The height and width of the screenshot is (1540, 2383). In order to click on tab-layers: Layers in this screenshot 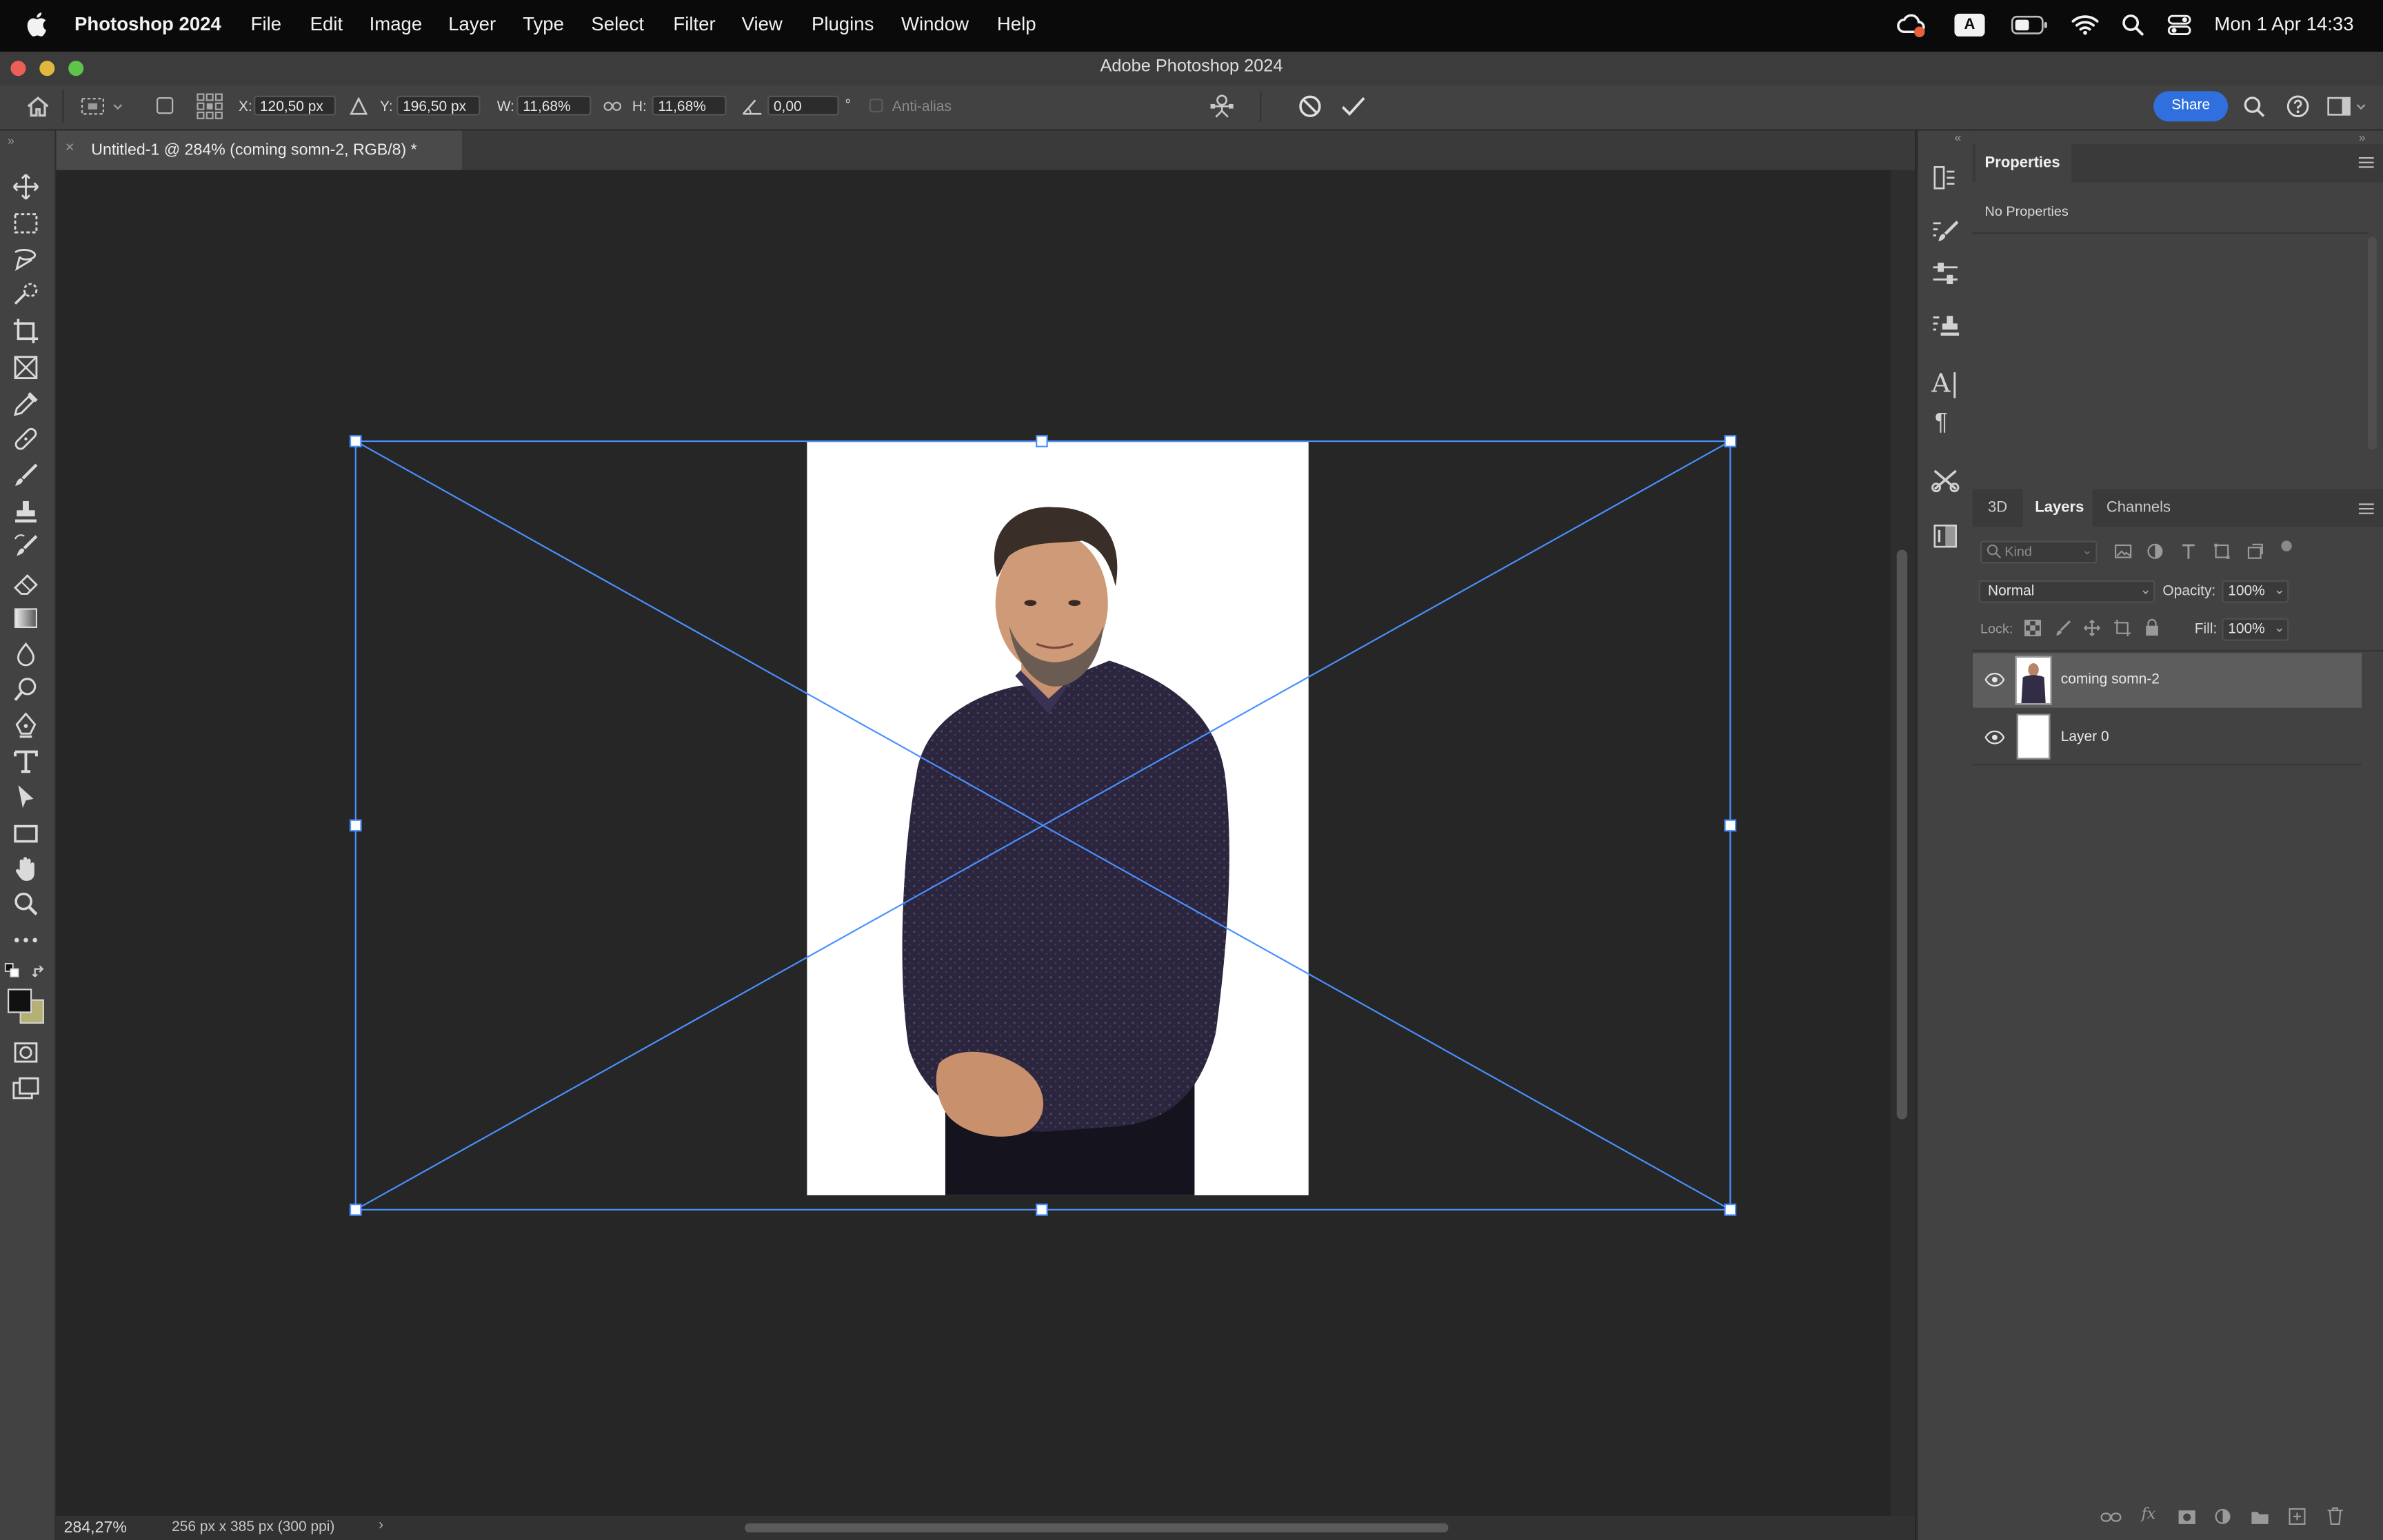, I will do `click(2057, 508)`.